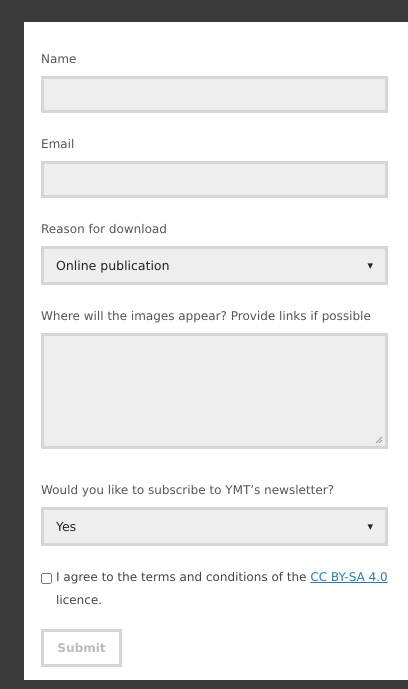 The image size is (408, 689). Describe the element at coordinates (104, 229) in the screenshot. I see `field-label: Reason for download` at that location.